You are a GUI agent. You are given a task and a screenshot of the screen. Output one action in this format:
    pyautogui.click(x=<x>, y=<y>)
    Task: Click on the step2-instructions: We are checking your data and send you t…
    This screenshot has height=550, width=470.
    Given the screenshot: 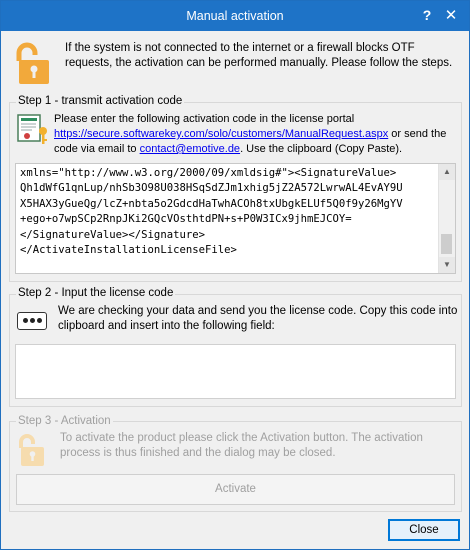 What is the action you would take?
    pyautogui.click(x=258, y=318)
    